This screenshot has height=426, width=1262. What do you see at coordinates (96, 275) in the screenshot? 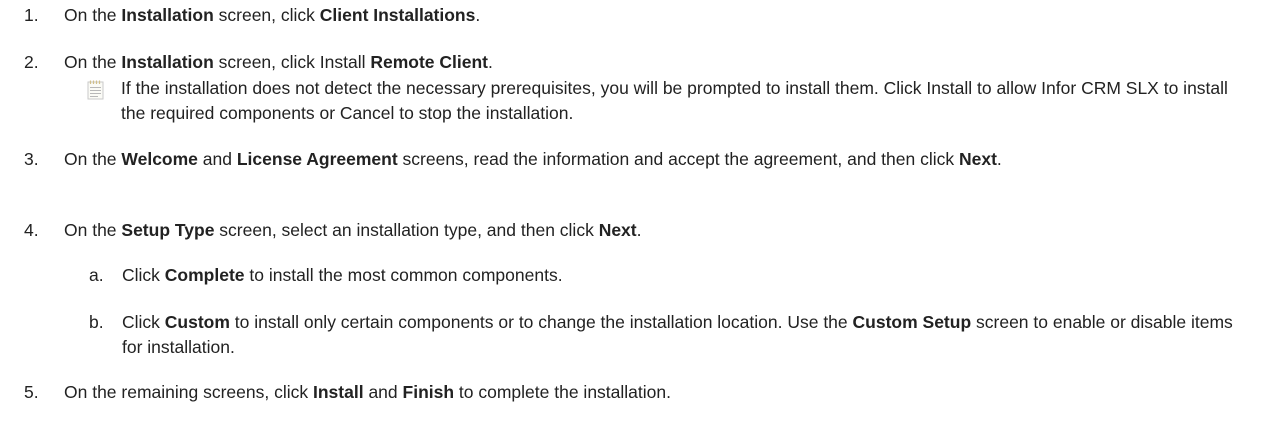
I see `substep-letter: a.` at bounding box center [96, 275].